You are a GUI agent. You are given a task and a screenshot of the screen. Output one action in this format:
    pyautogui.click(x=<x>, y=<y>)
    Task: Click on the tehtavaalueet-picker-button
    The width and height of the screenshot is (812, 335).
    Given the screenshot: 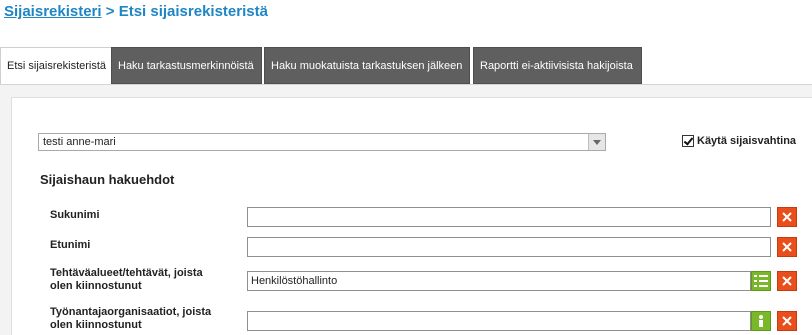 What is the action you would take?
    pyautogui.click(x=761, y=281)
    